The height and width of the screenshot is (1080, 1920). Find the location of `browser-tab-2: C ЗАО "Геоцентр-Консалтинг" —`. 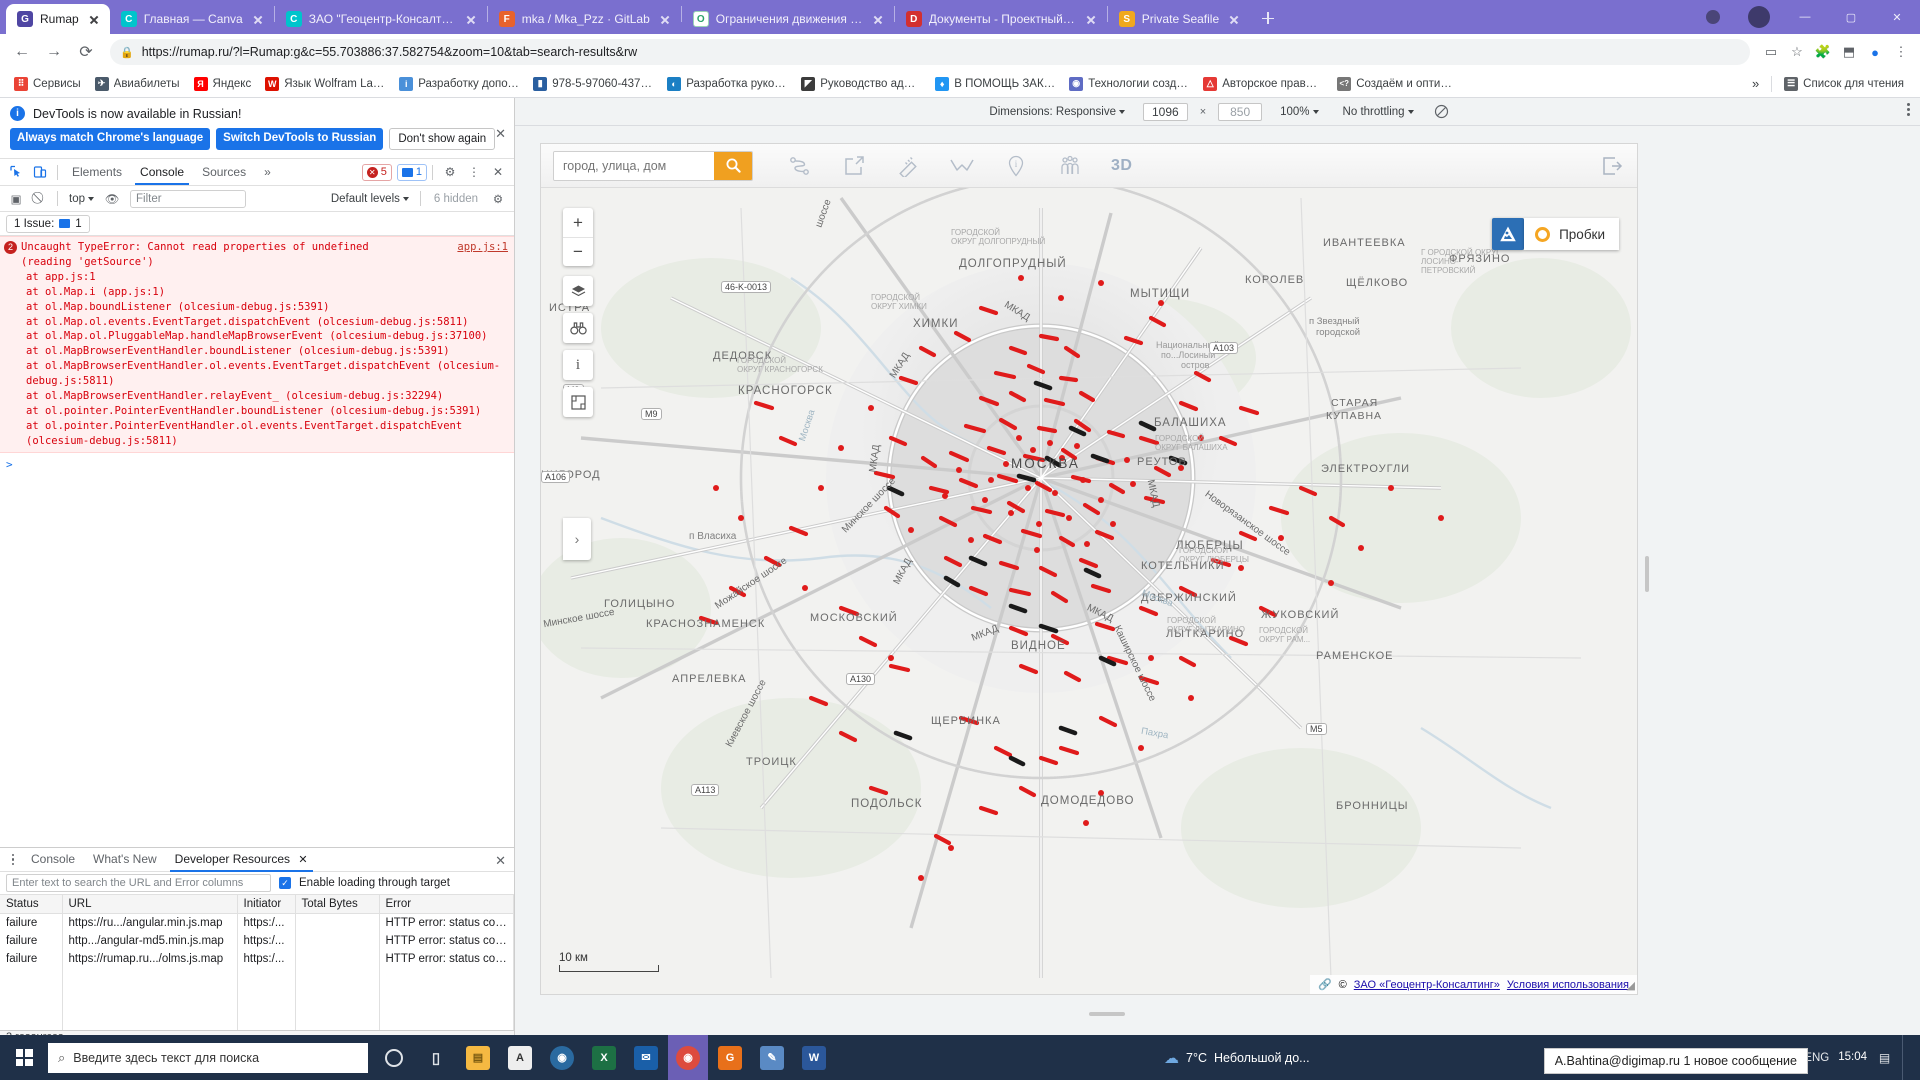

browser-tab-2: C ЗАО "Геоцентр-Консалтинг" — is located at coordinates (381, 19).